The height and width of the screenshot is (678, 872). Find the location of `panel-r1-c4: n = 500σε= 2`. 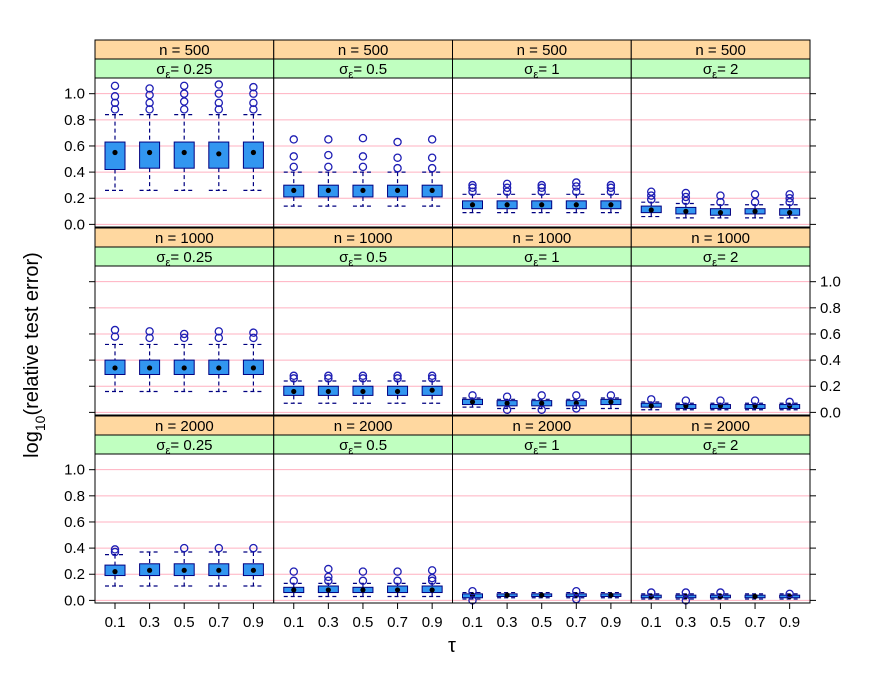

panel-r1-c4: n = 500σε= 2 is located at coordinates (720, 133).